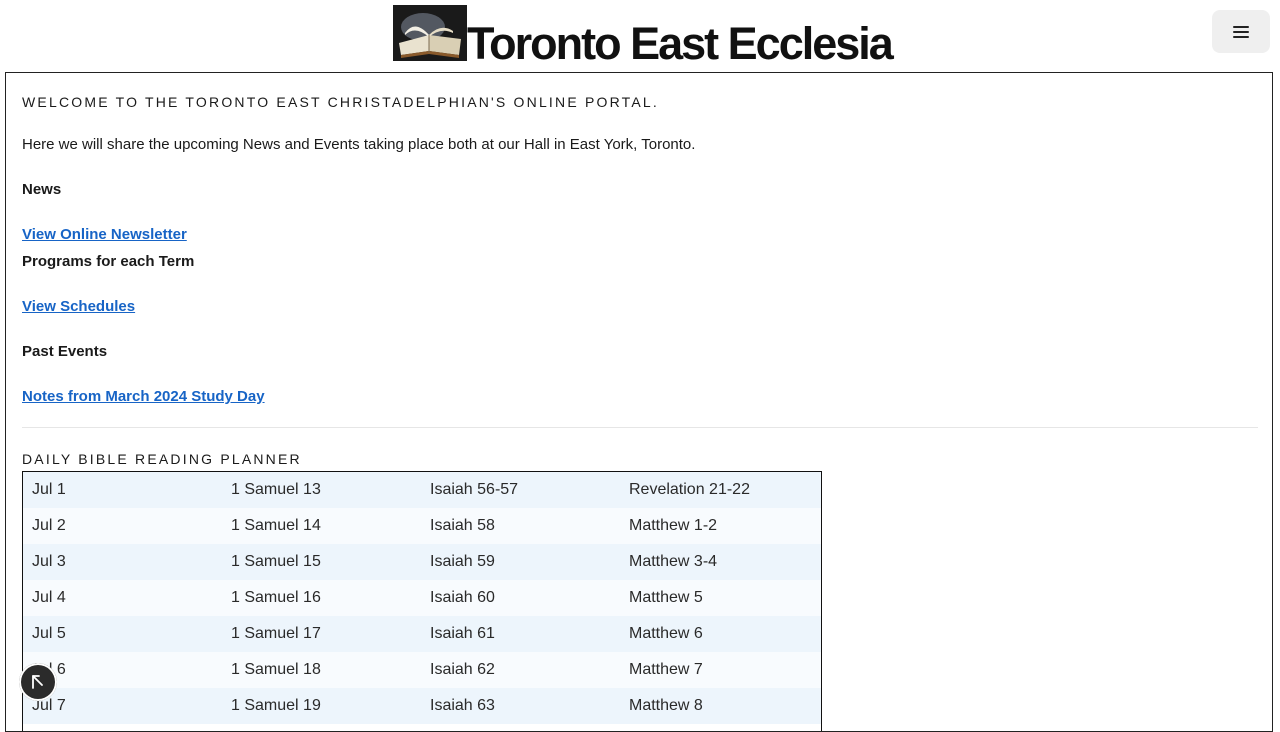 The width and height of the screenshot is (1280, 732). I want to click on table-row: Jul 3 1 Samuel 15 Isaiah 59 Matthew 3-4, so click(422, 562).